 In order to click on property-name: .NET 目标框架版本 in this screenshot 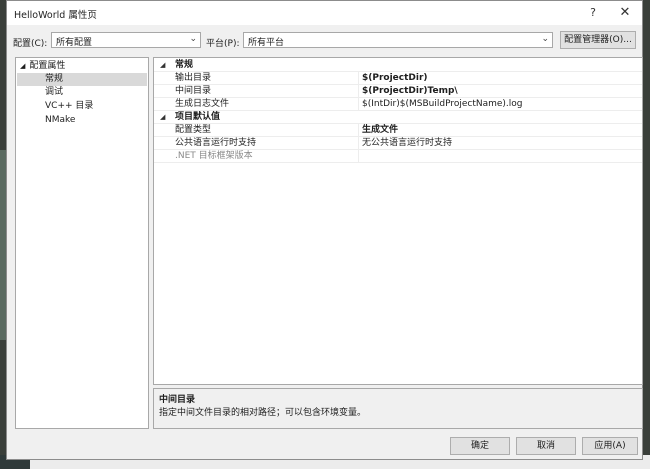, I will do `click(214, 156)`.